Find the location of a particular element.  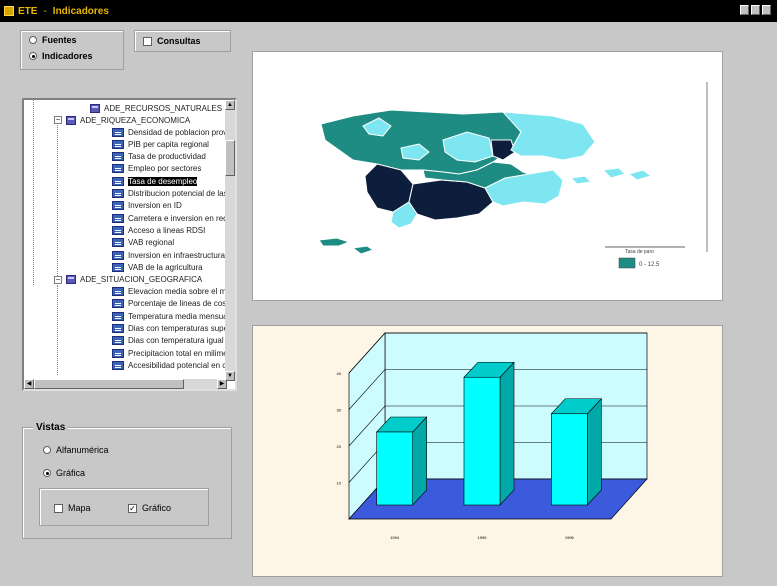

indicadores-label: Indicadores is located at coordinates (67, 56).